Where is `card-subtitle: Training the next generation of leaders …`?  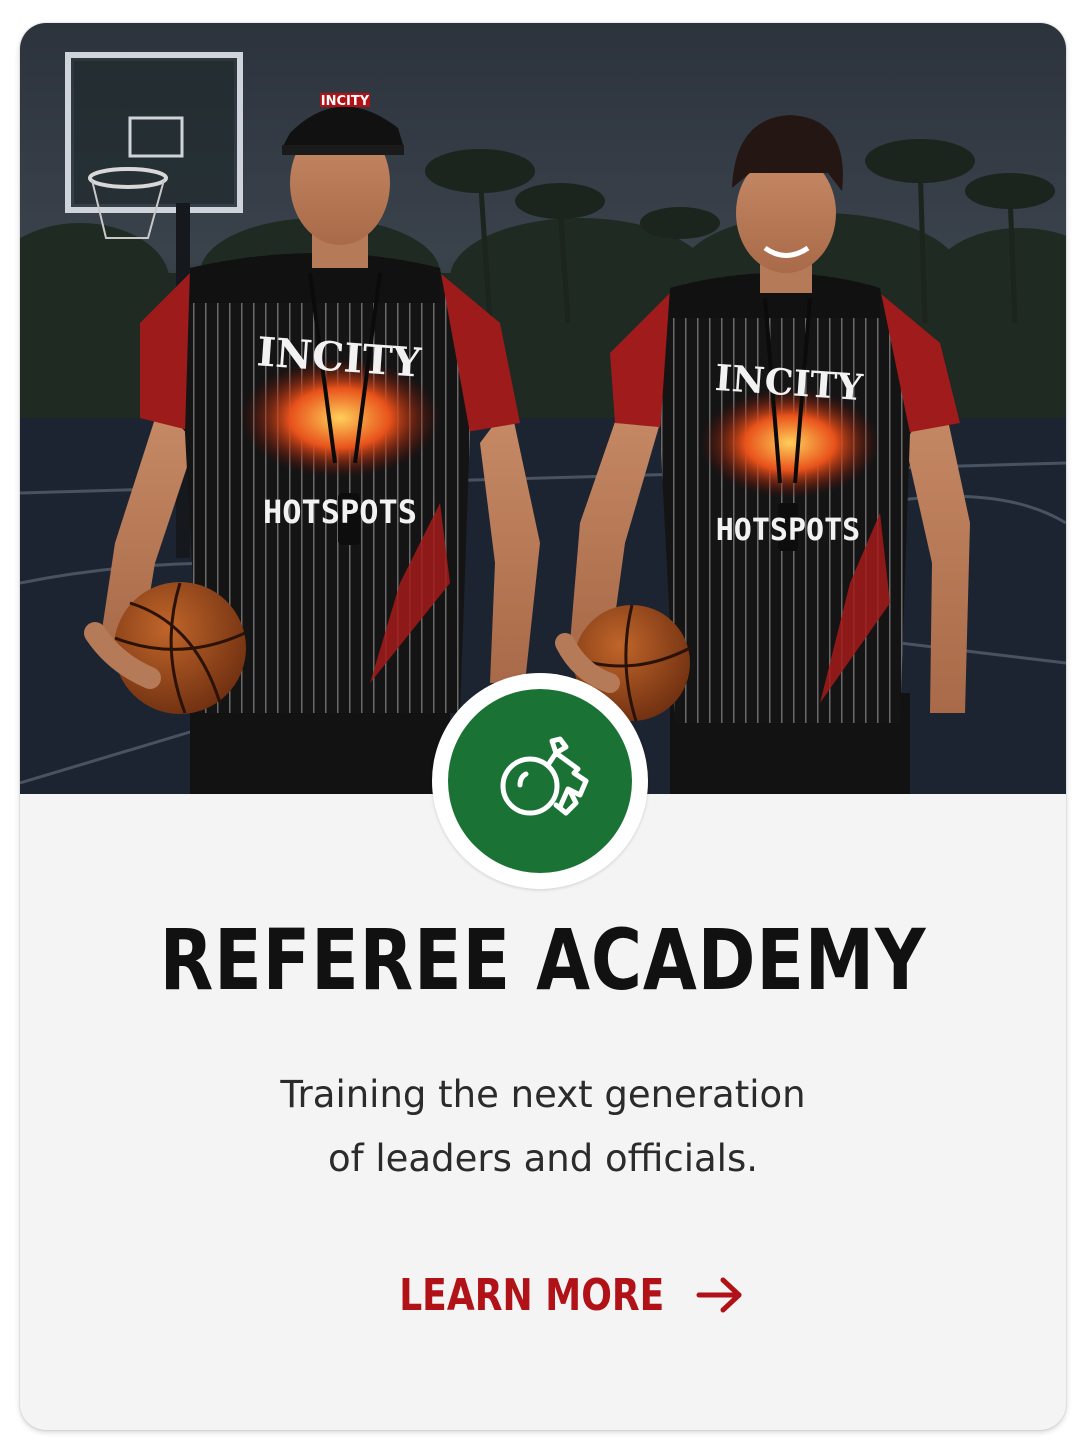 card-subtitle: Training the next generation of leaders … is located at coordinates (543, 1127).